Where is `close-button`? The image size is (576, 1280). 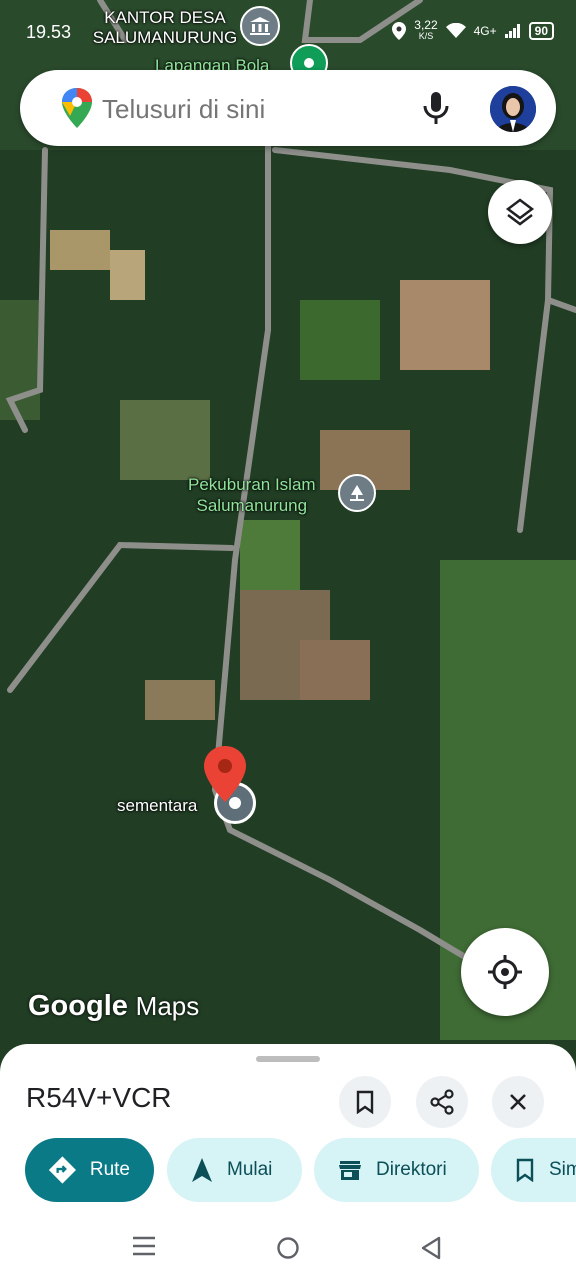
close-button is located at coordinates (518, 1102).